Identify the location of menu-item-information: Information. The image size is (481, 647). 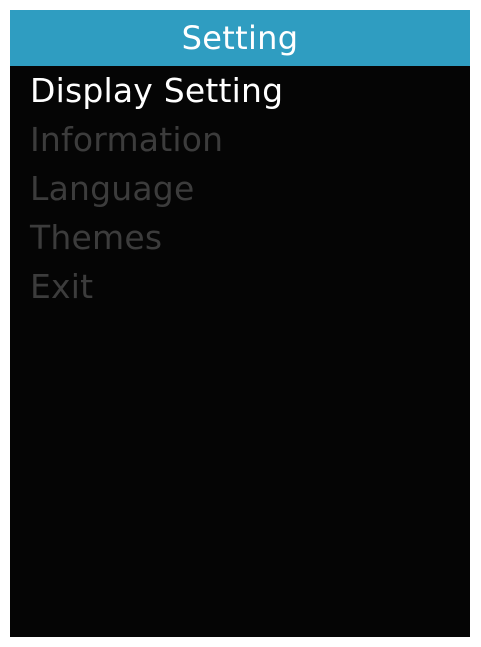
(250, 139).